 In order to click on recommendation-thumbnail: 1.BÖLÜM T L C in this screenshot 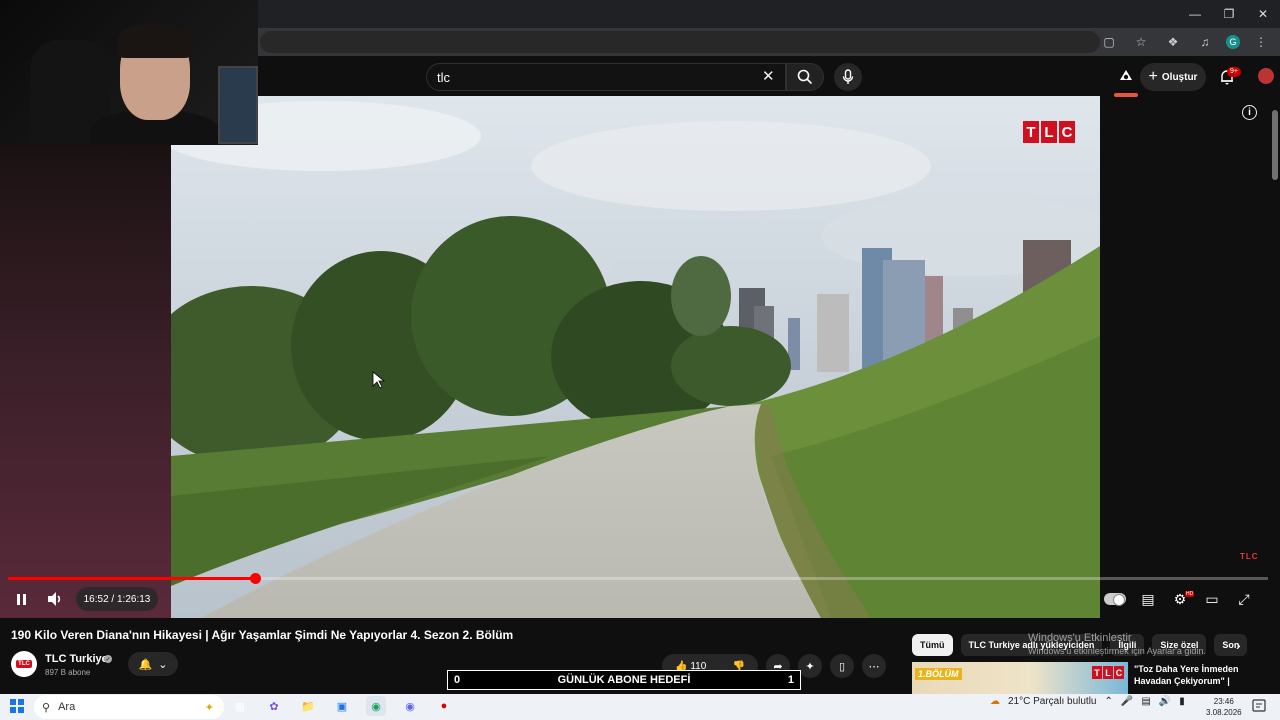, I will do `click(1020, 678)`.